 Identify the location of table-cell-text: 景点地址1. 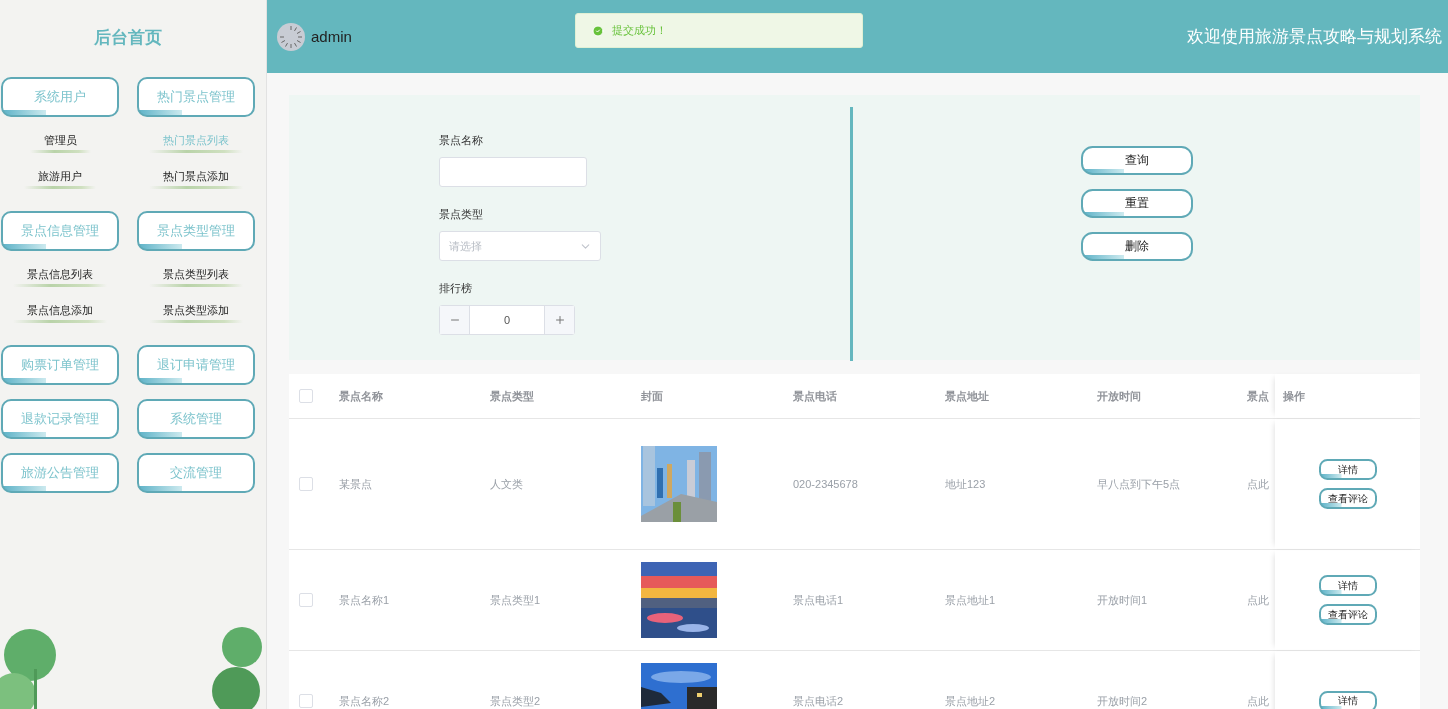
(971, 600).